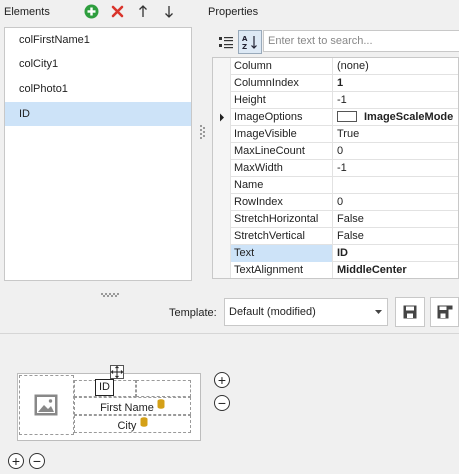 The height and width of the screenshot is (474, 459). What do you see at coordinates (282, 202) in the screenshot?
I see `property-name: RowIndex` at bounding box center [282, 202].